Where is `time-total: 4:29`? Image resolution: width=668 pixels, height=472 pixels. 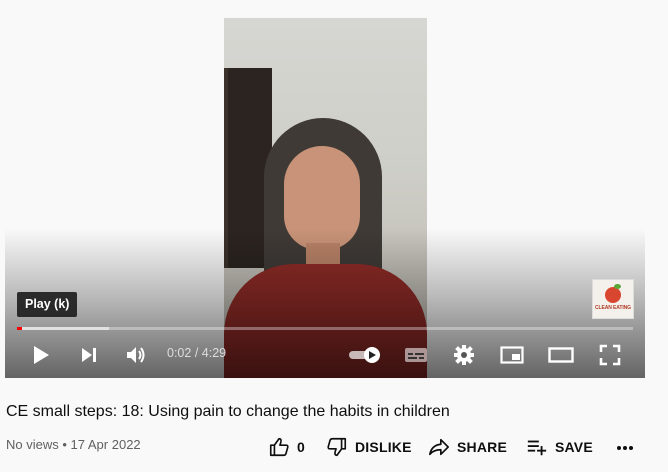
time-total: 4:29 is located at coordinates (214, 353).